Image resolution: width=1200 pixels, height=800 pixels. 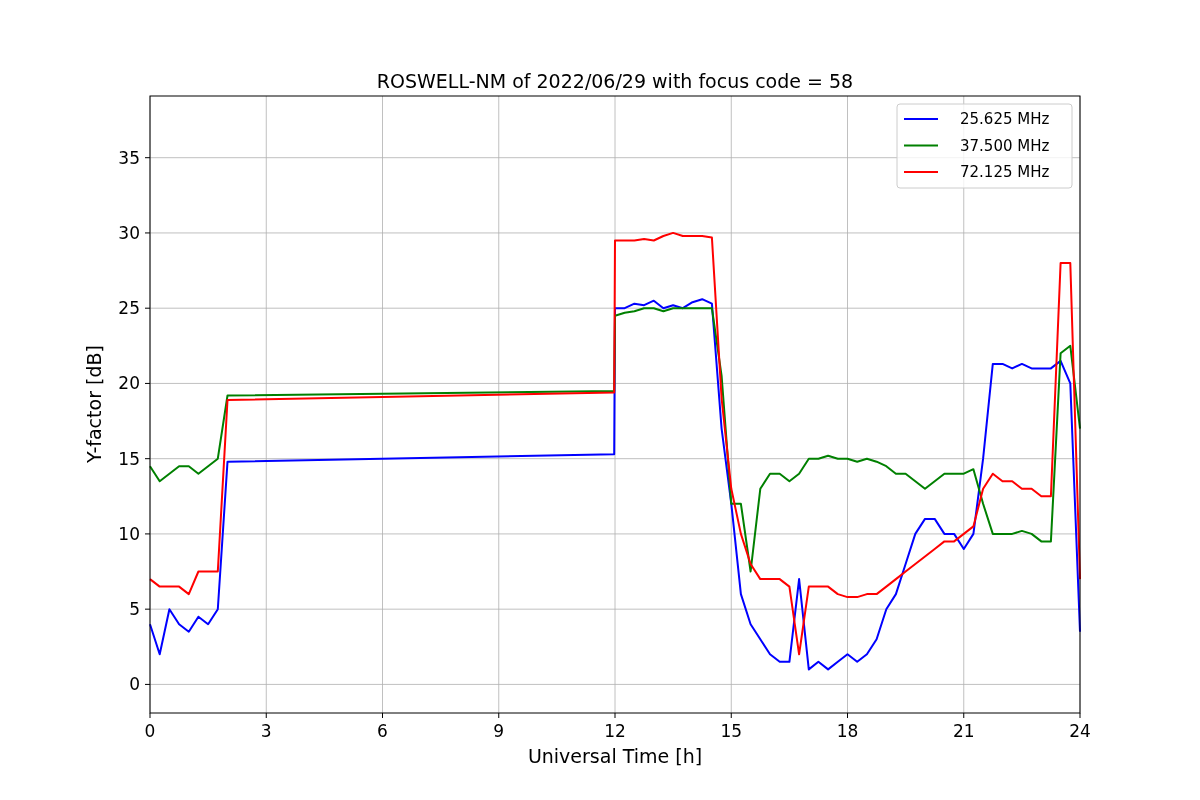 I want to click on x-tick-label: 6, so click(x=382, y=731).